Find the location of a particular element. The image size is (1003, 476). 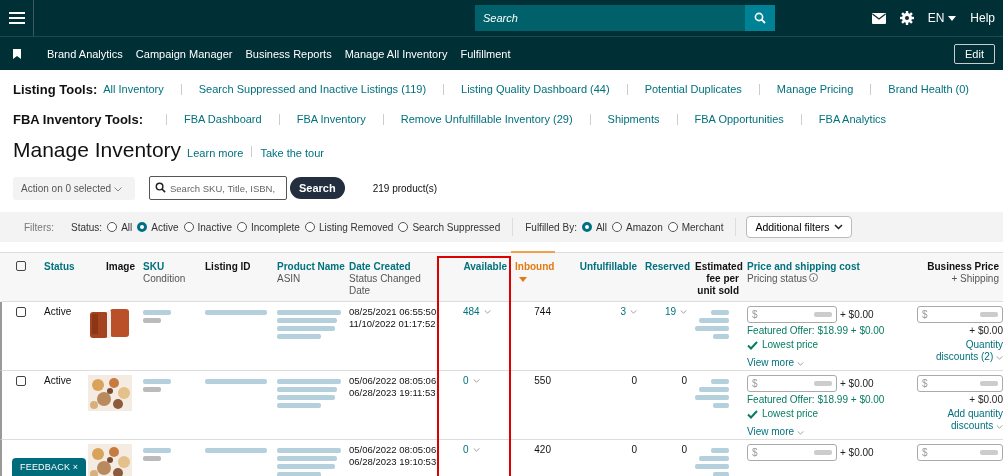

help-link: Learn more is located at coordinates (215, 153).